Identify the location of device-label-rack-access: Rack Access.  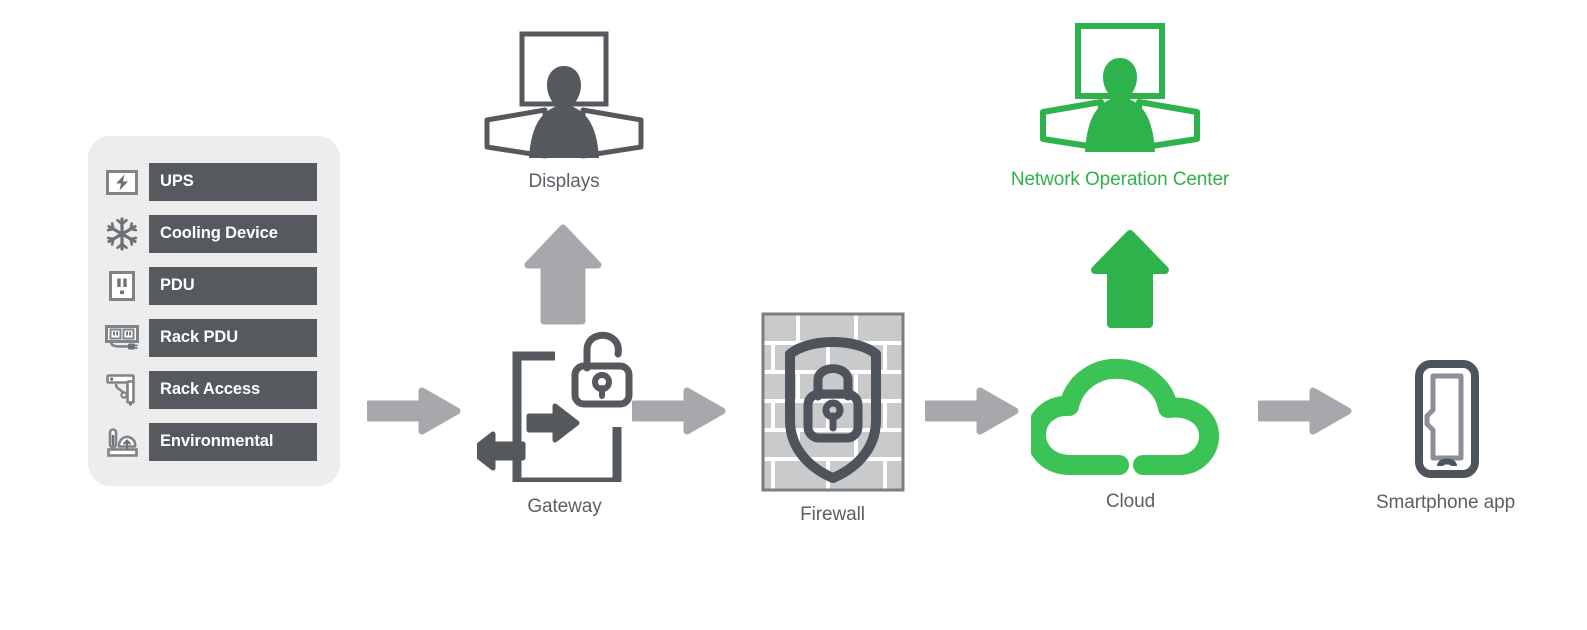
(210, 389).